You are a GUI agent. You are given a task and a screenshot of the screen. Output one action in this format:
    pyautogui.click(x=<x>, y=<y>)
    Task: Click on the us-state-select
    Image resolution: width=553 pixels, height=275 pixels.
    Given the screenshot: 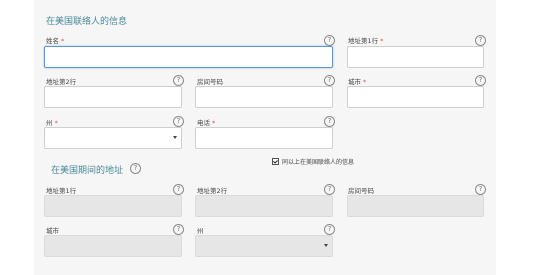 What is the action you would take?
    pyautogui.click(x=264, y=246)
    